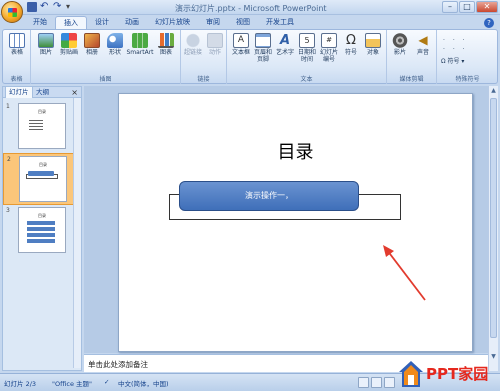 This screenshot has height=391, width=500. I want to click on smartart-button: SmartArt, so click(140, 44).